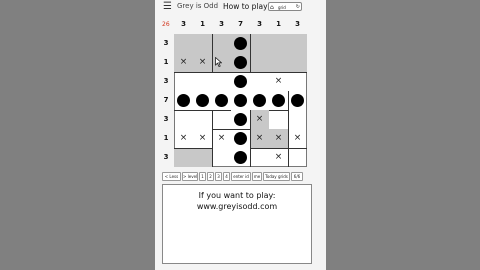 This screenshot has height=270, width=480. I want to click on toolbar-button: 4, so click(226, 176).